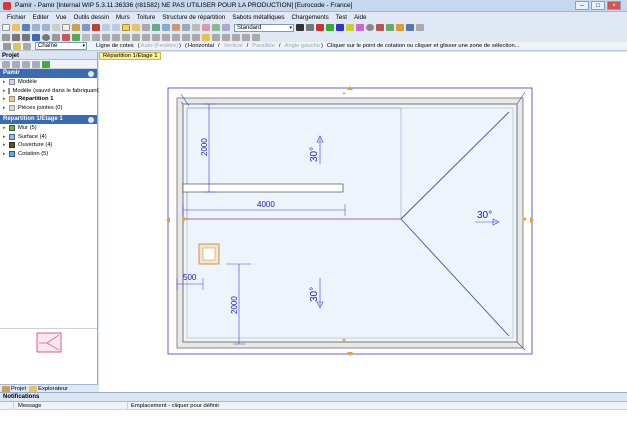 The height and width of the screenshot is (430, 627). I want to click on layer-item-mur: ▸ Mur (5), so click(48, 128).